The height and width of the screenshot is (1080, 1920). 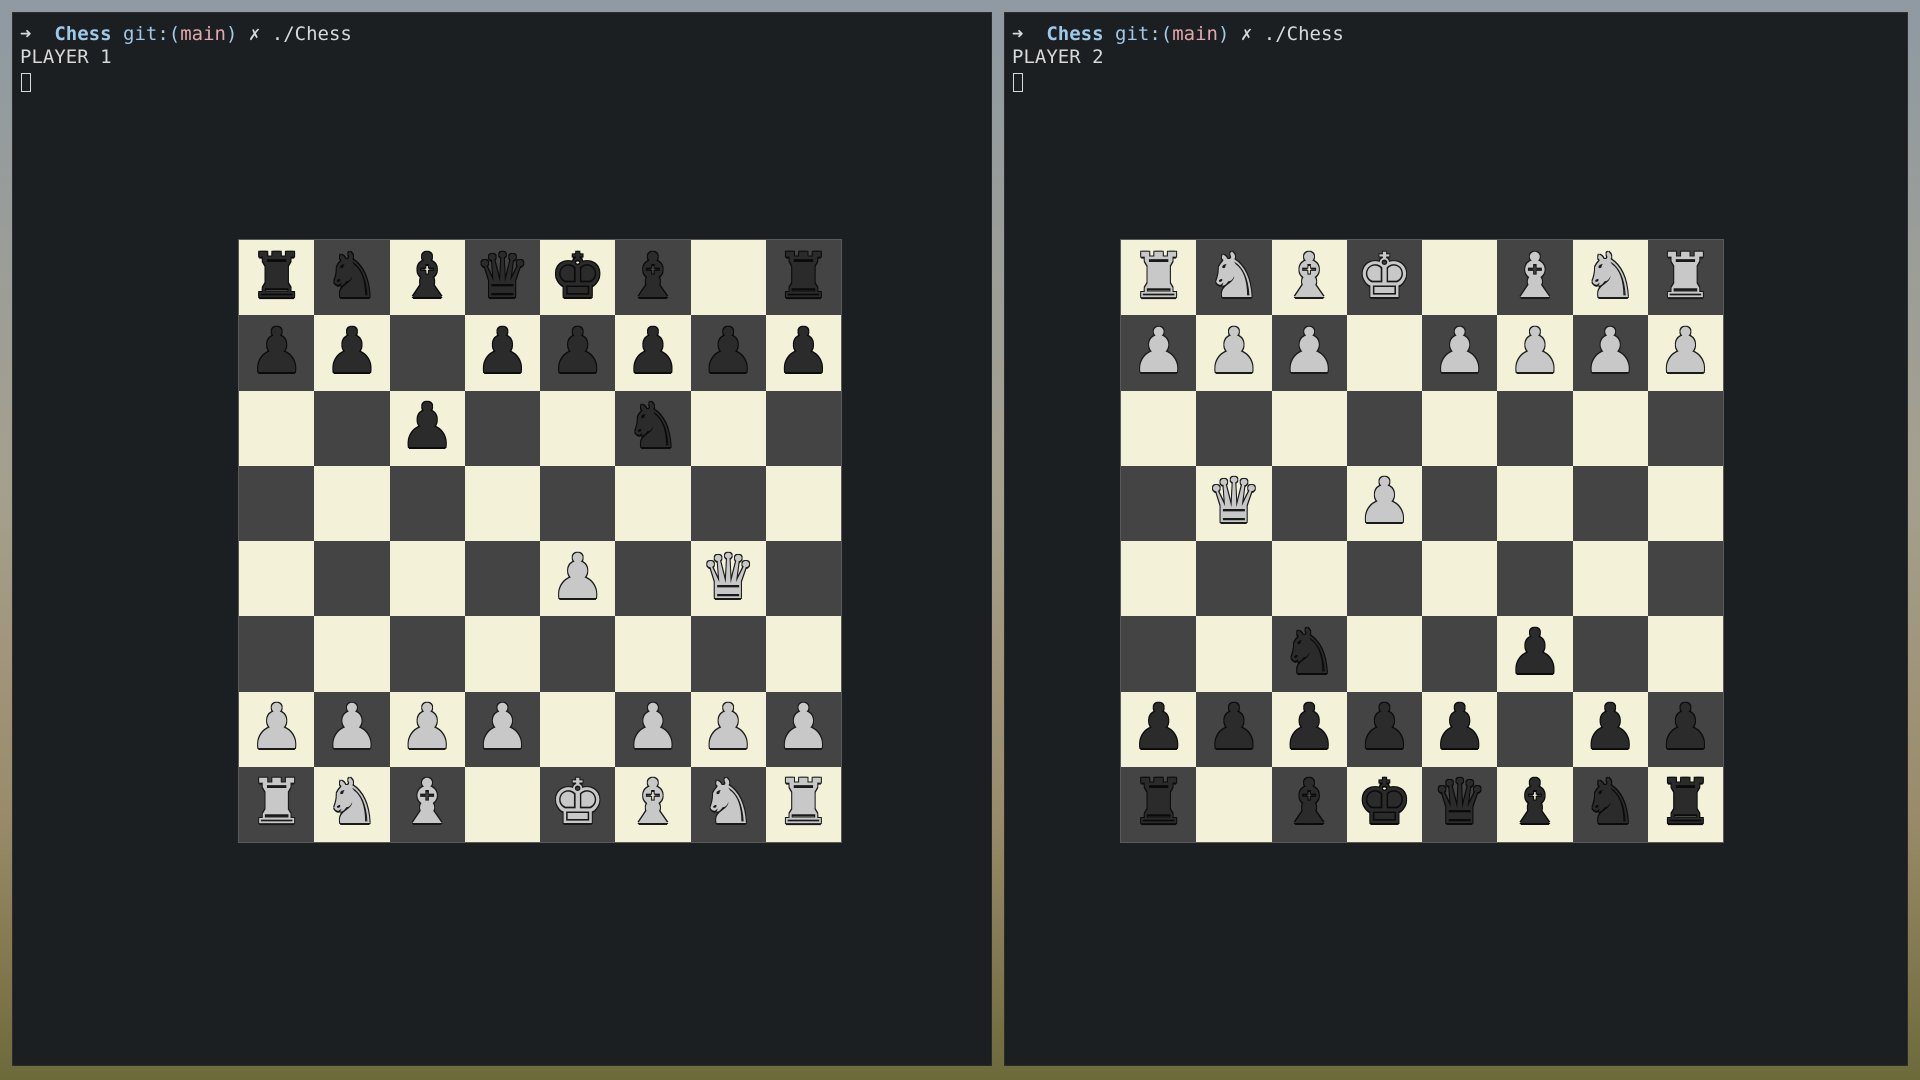 I want to click on white-king-icon: ♚, so click(x=578, y=802).